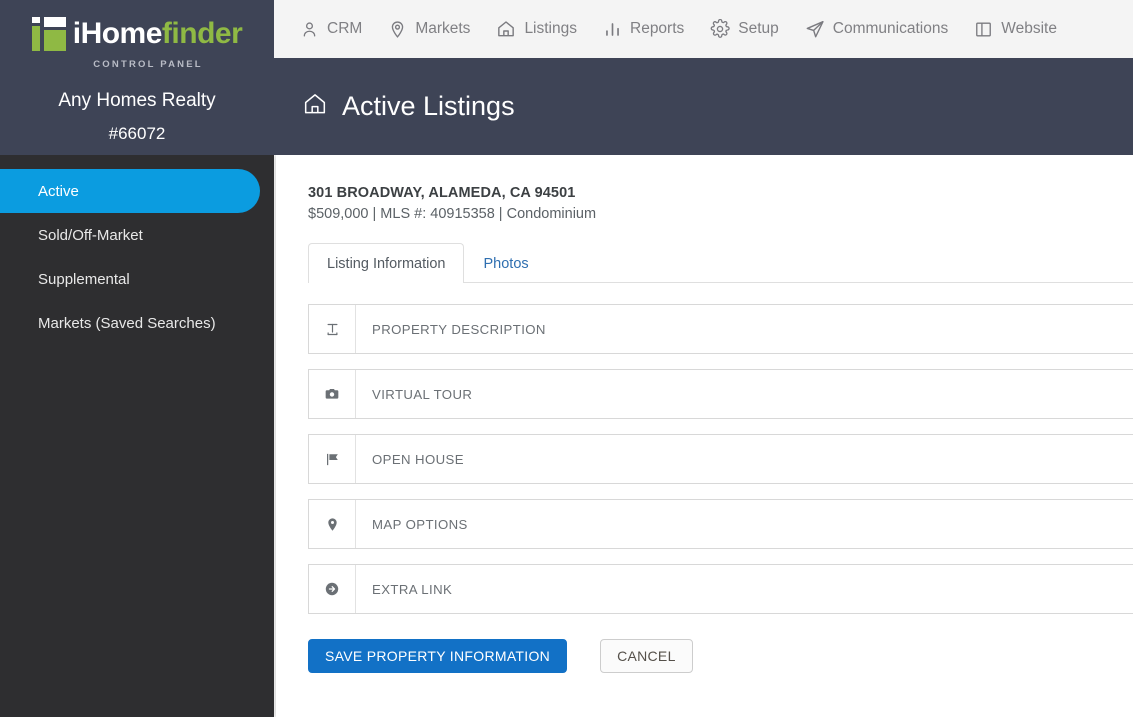  I want to click on tab-label: Photos, so click(506, 264).